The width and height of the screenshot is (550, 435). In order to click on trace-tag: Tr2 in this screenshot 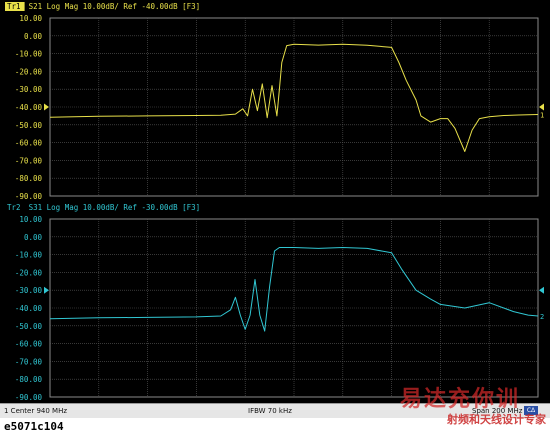, I will do `click(14, 207)`.